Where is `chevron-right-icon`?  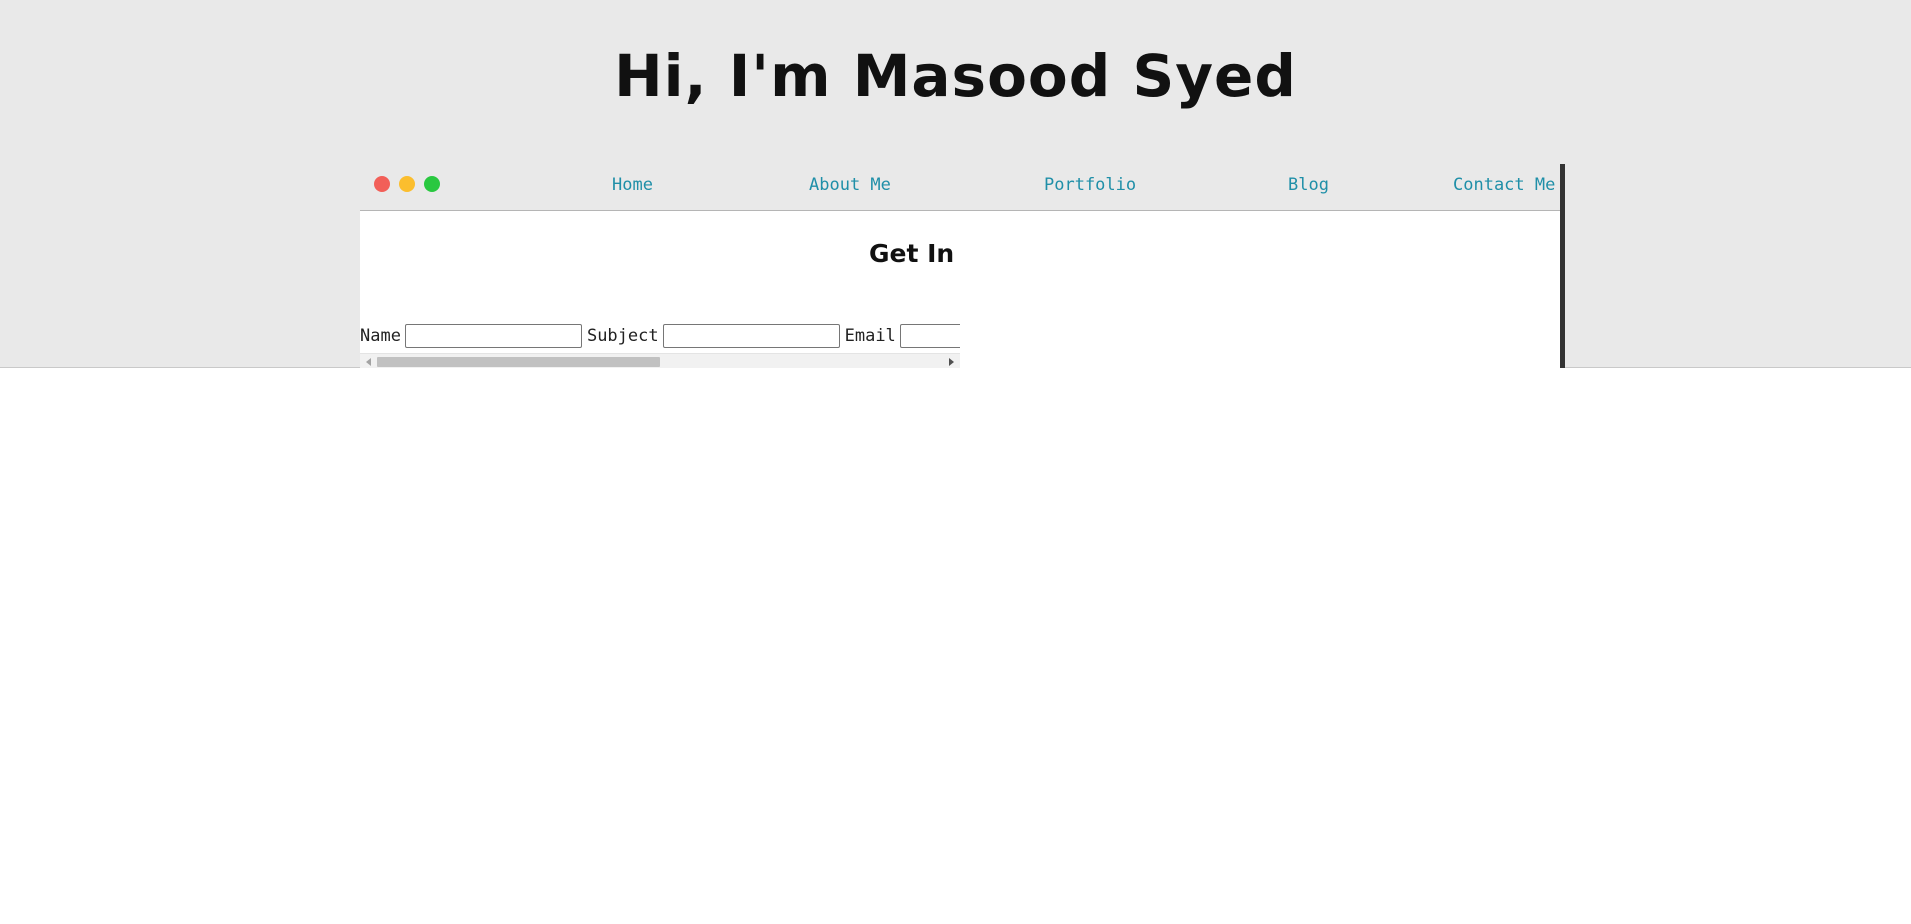
chevron-right-icon is located at coordinates (951, 362).